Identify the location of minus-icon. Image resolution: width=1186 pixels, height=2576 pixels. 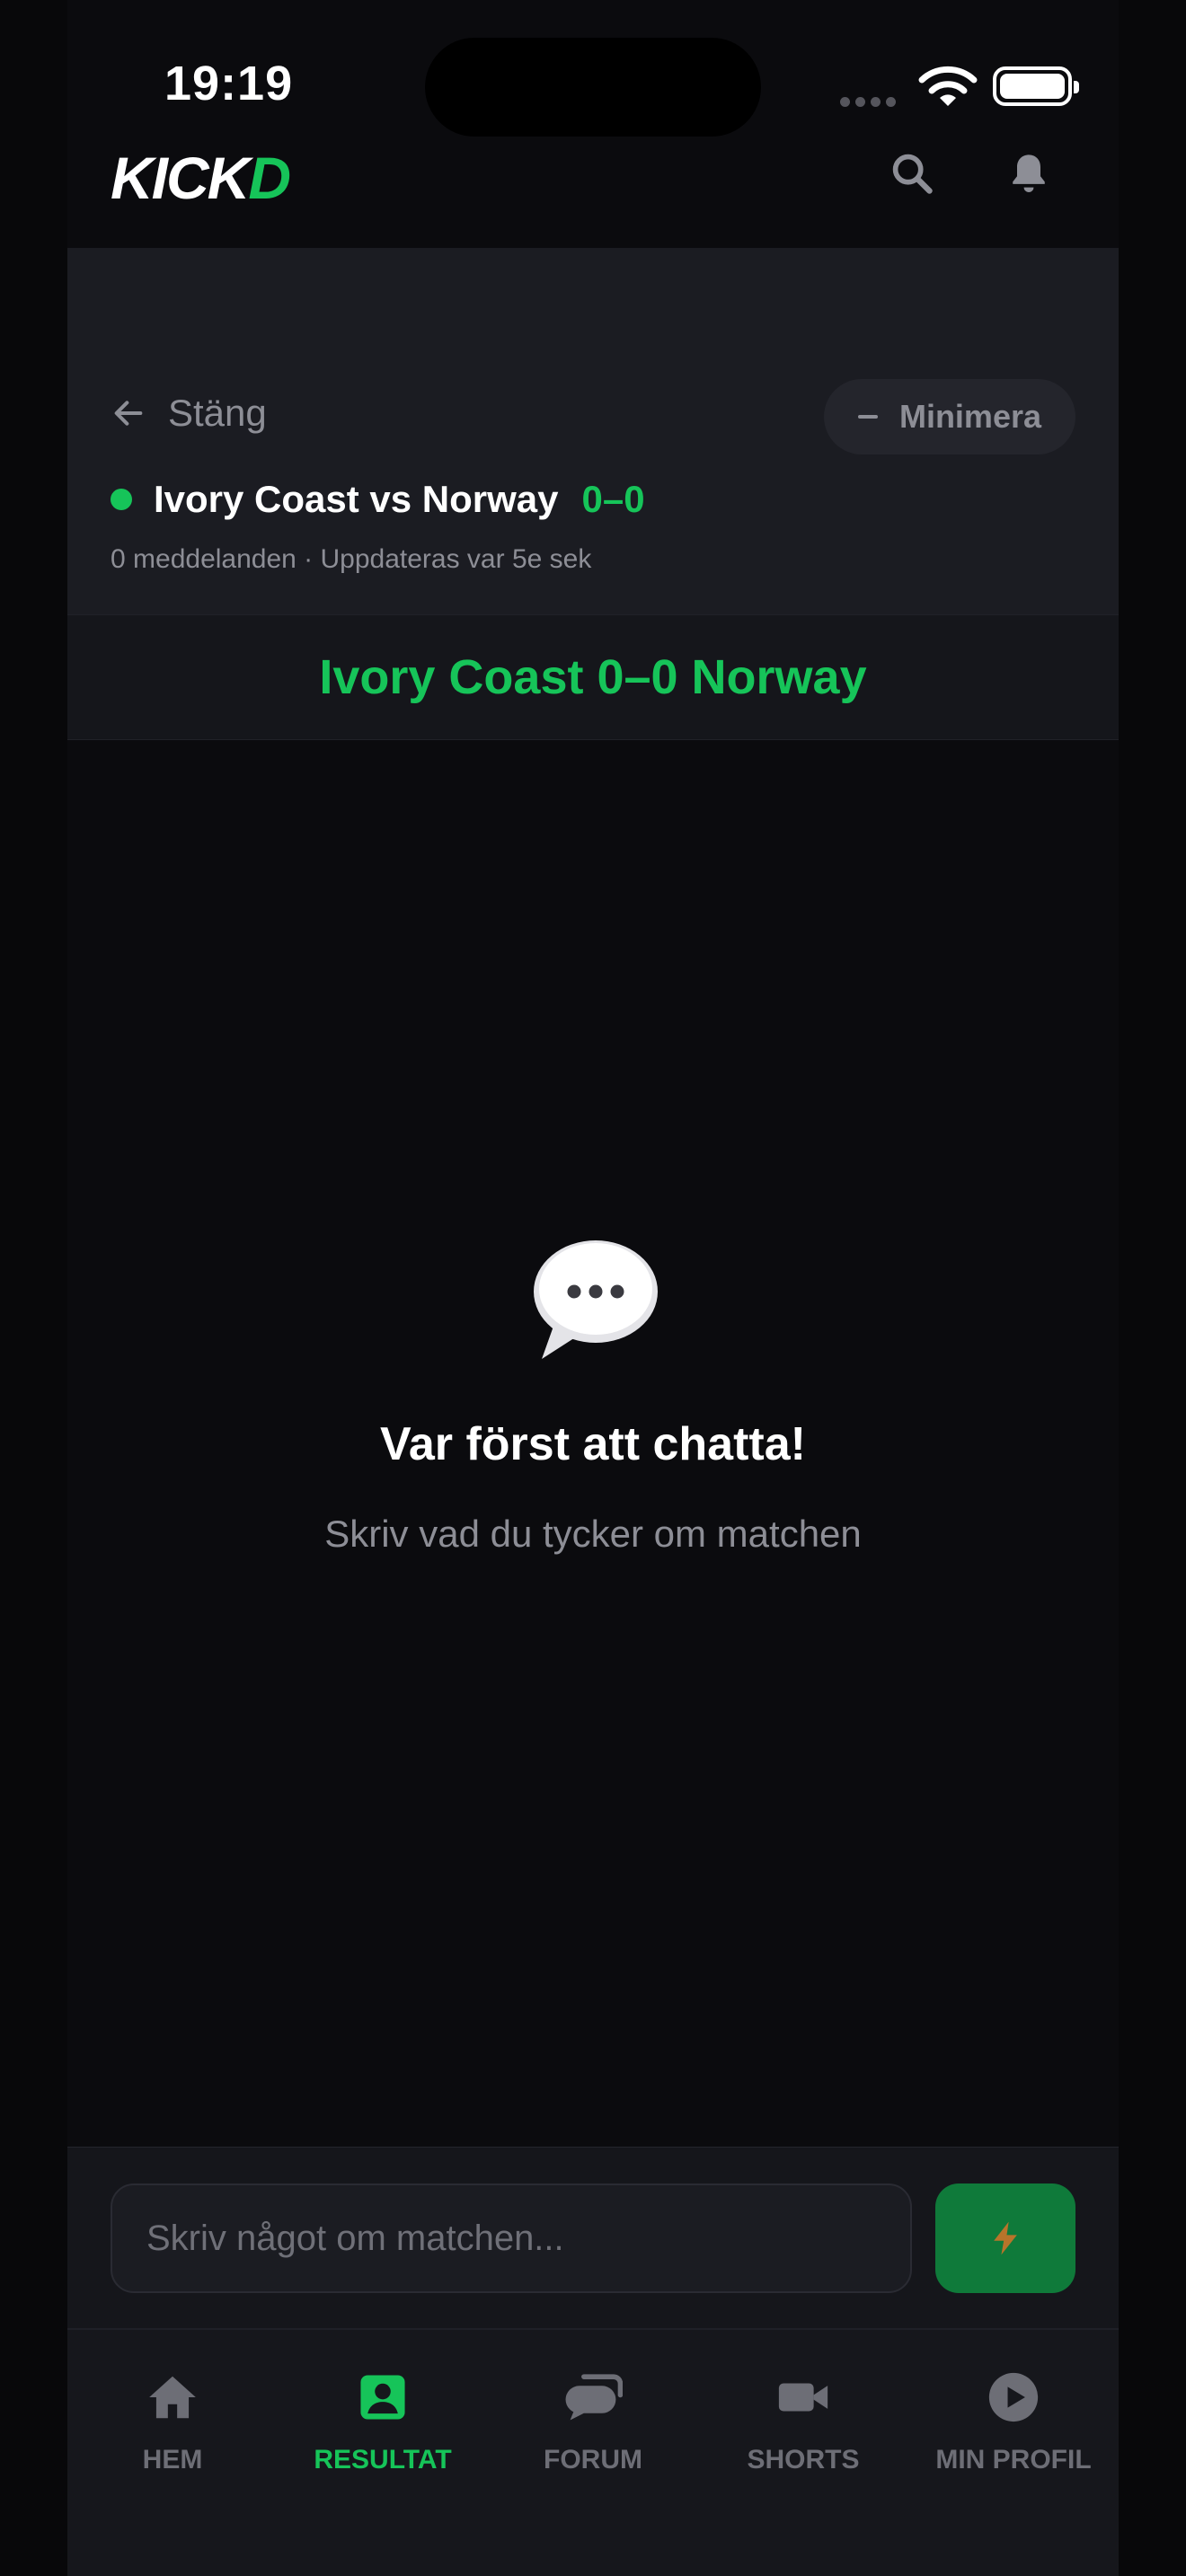
(867, 417).